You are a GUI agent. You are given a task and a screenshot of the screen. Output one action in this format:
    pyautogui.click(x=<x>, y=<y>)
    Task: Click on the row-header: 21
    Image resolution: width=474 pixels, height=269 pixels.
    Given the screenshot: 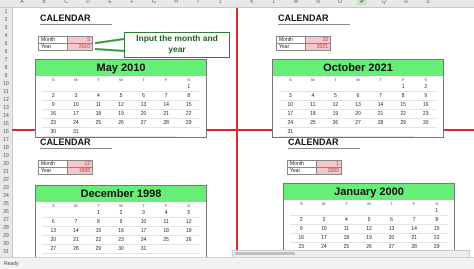 What is the action you would take?
    pyautogui.click(x=6, y=172)
    